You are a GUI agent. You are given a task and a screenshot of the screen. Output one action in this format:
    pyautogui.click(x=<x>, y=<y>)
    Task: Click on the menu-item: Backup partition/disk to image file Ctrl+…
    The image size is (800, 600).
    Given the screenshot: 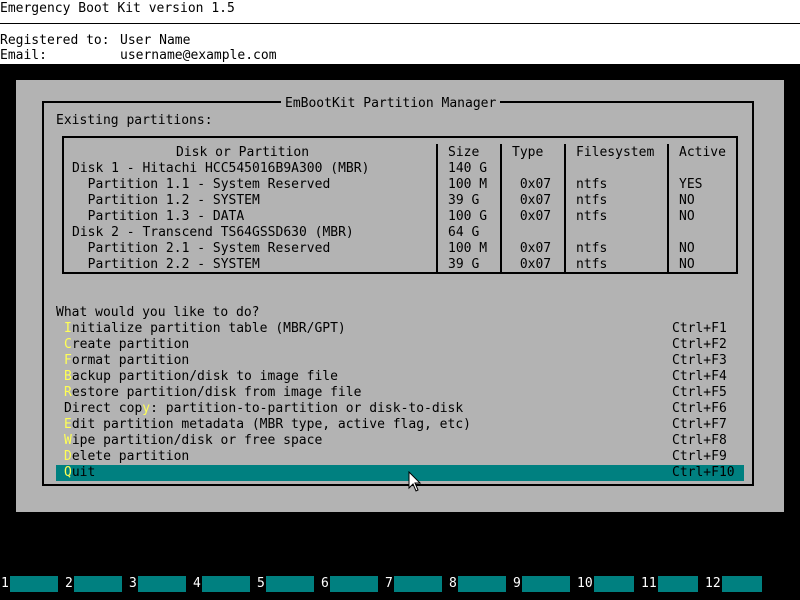 What is the action you would take?
    pyautogui.click(x=400, y=377)
    